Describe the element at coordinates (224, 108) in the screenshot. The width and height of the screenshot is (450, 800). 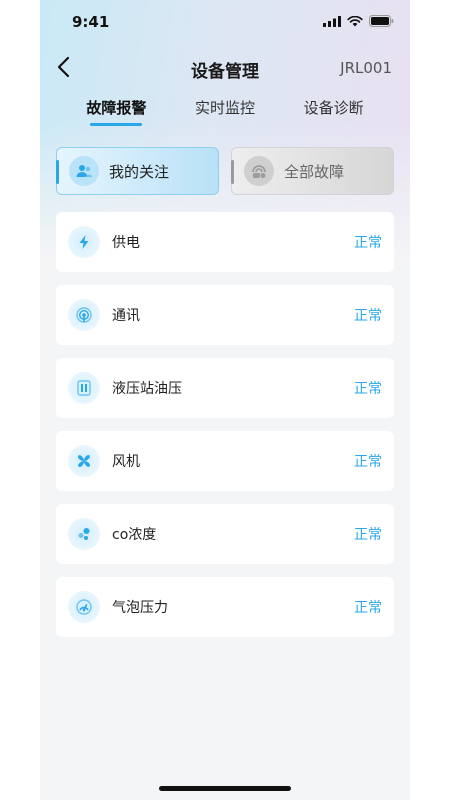
I see `tab-label: 实时监控` at that location.